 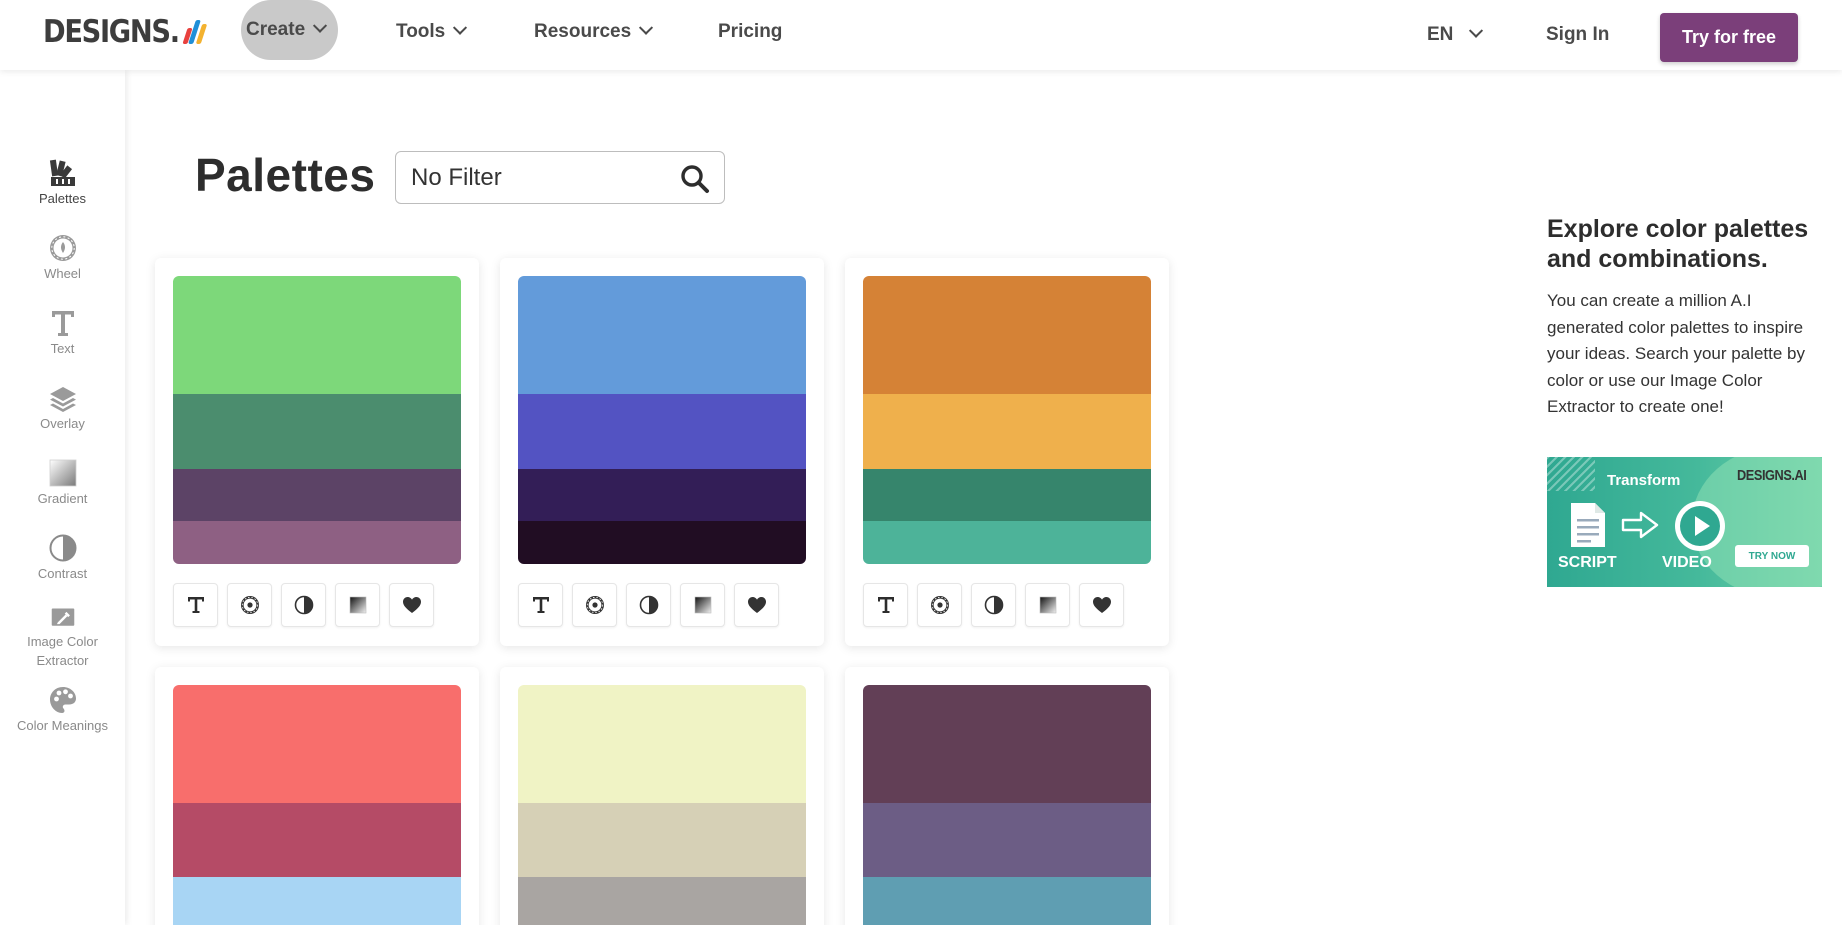 I want to click on sidebar-item-gradient: Gradient, so click(x=62, y=483).